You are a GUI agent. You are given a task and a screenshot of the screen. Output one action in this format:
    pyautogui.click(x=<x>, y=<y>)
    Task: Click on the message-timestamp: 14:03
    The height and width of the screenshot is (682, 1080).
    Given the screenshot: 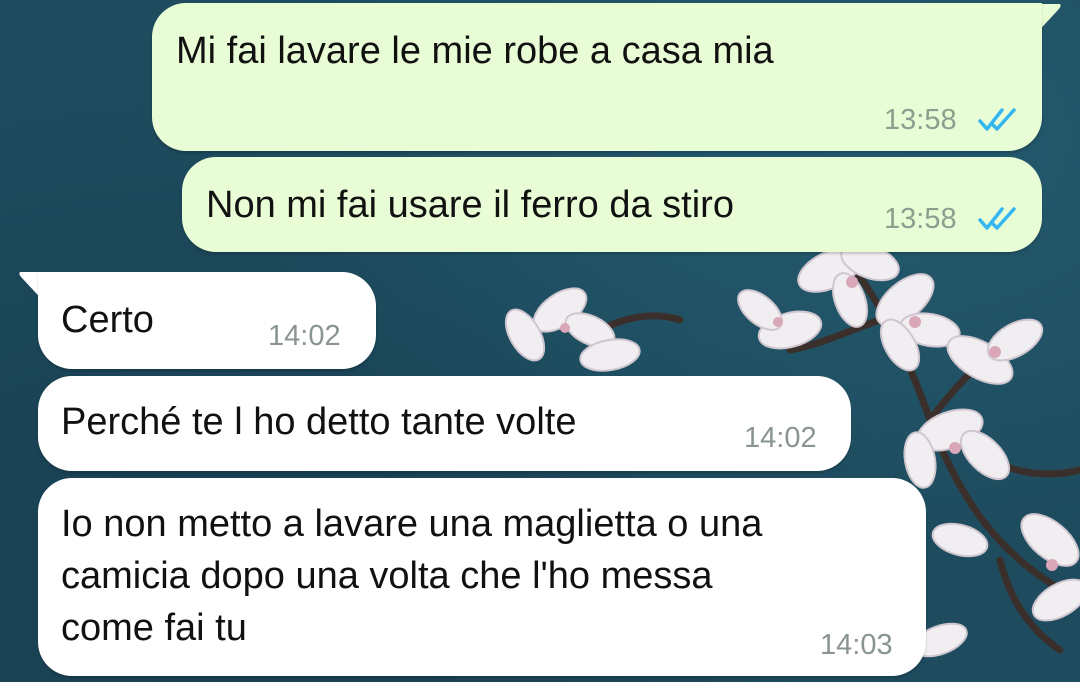 What is the action you would take?
    pyautogui.click(x=856, y=645)
    